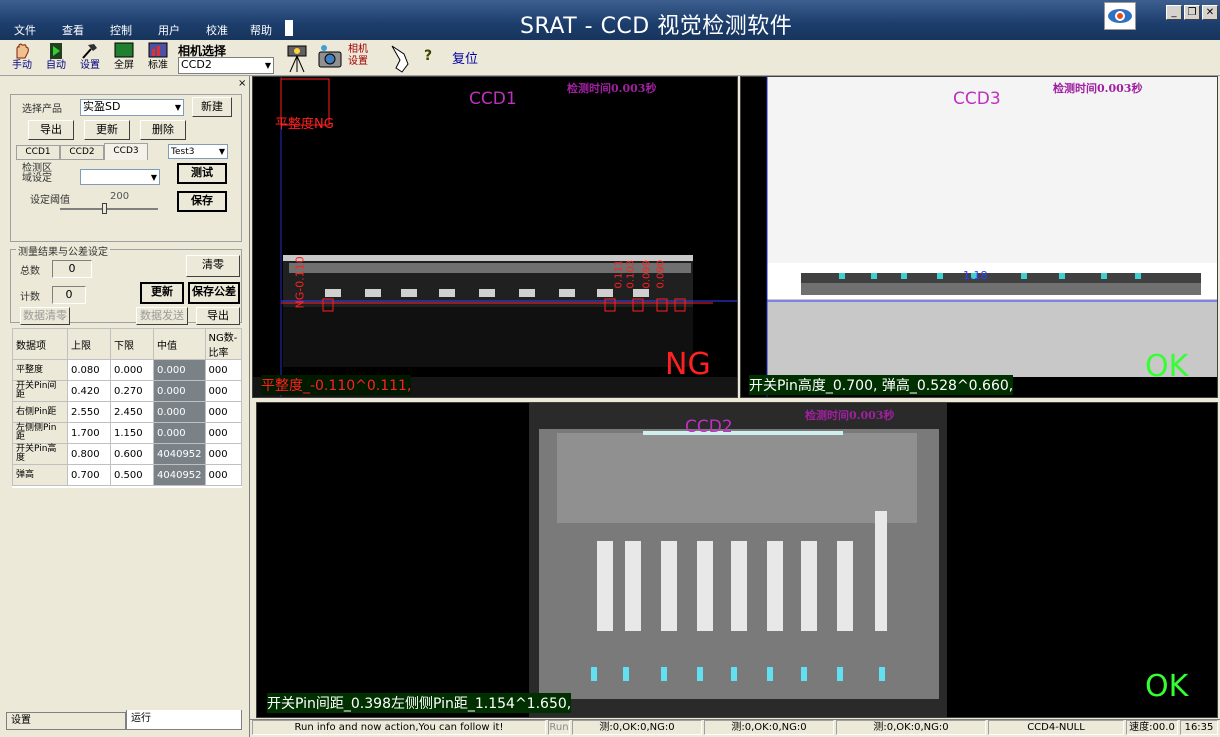 The image size is (1220, 737). I want to click on status-count-3: 测:0,OK:0,NG:0, so click(911, 727).